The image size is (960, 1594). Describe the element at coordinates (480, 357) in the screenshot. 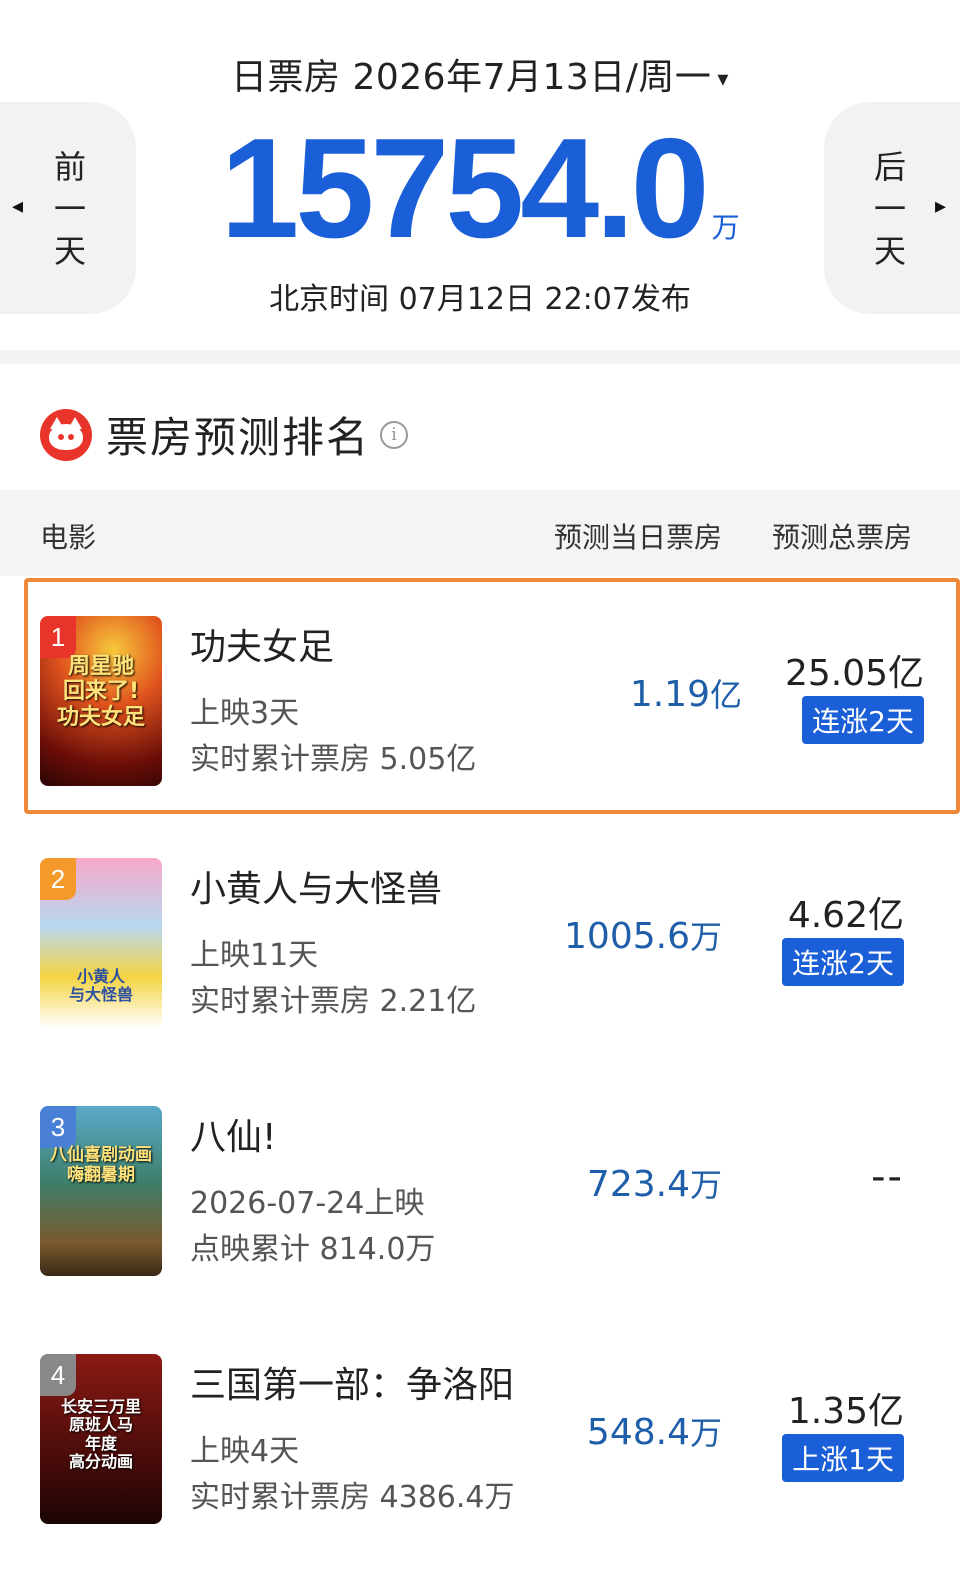

I see `section-divider` at that location.